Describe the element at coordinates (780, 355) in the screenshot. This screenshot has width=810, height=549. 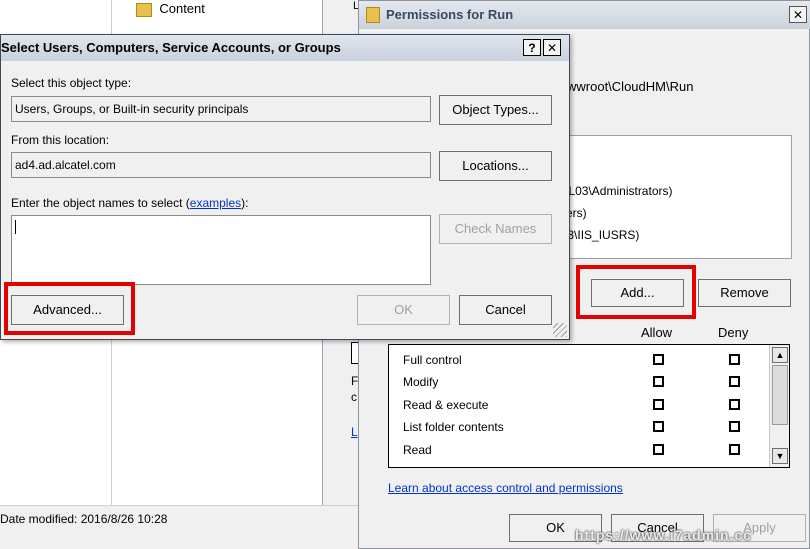
I see `scroll-up-icon: ▲` at that location.